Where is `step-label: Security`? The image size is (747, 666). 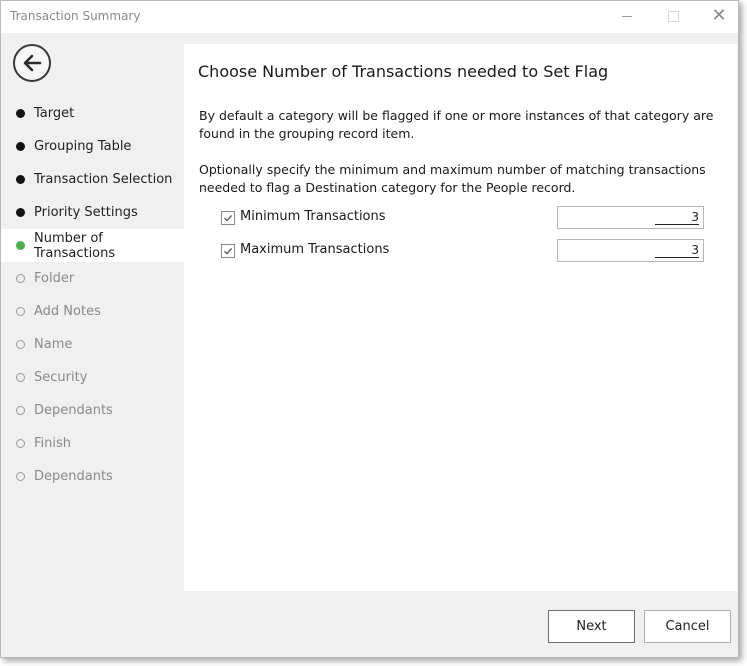 step-label: Security is located at coordinates (61, 377).